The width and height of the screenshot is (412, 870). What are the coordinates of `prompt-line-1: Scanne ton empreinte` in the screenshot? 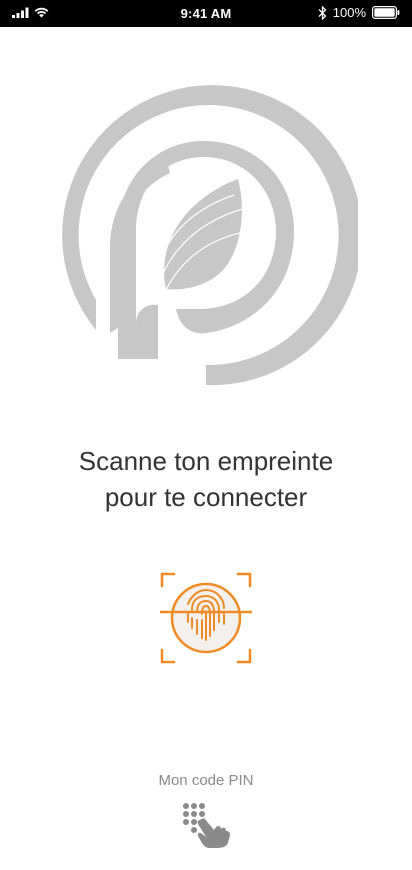 It's located at (206, 461).